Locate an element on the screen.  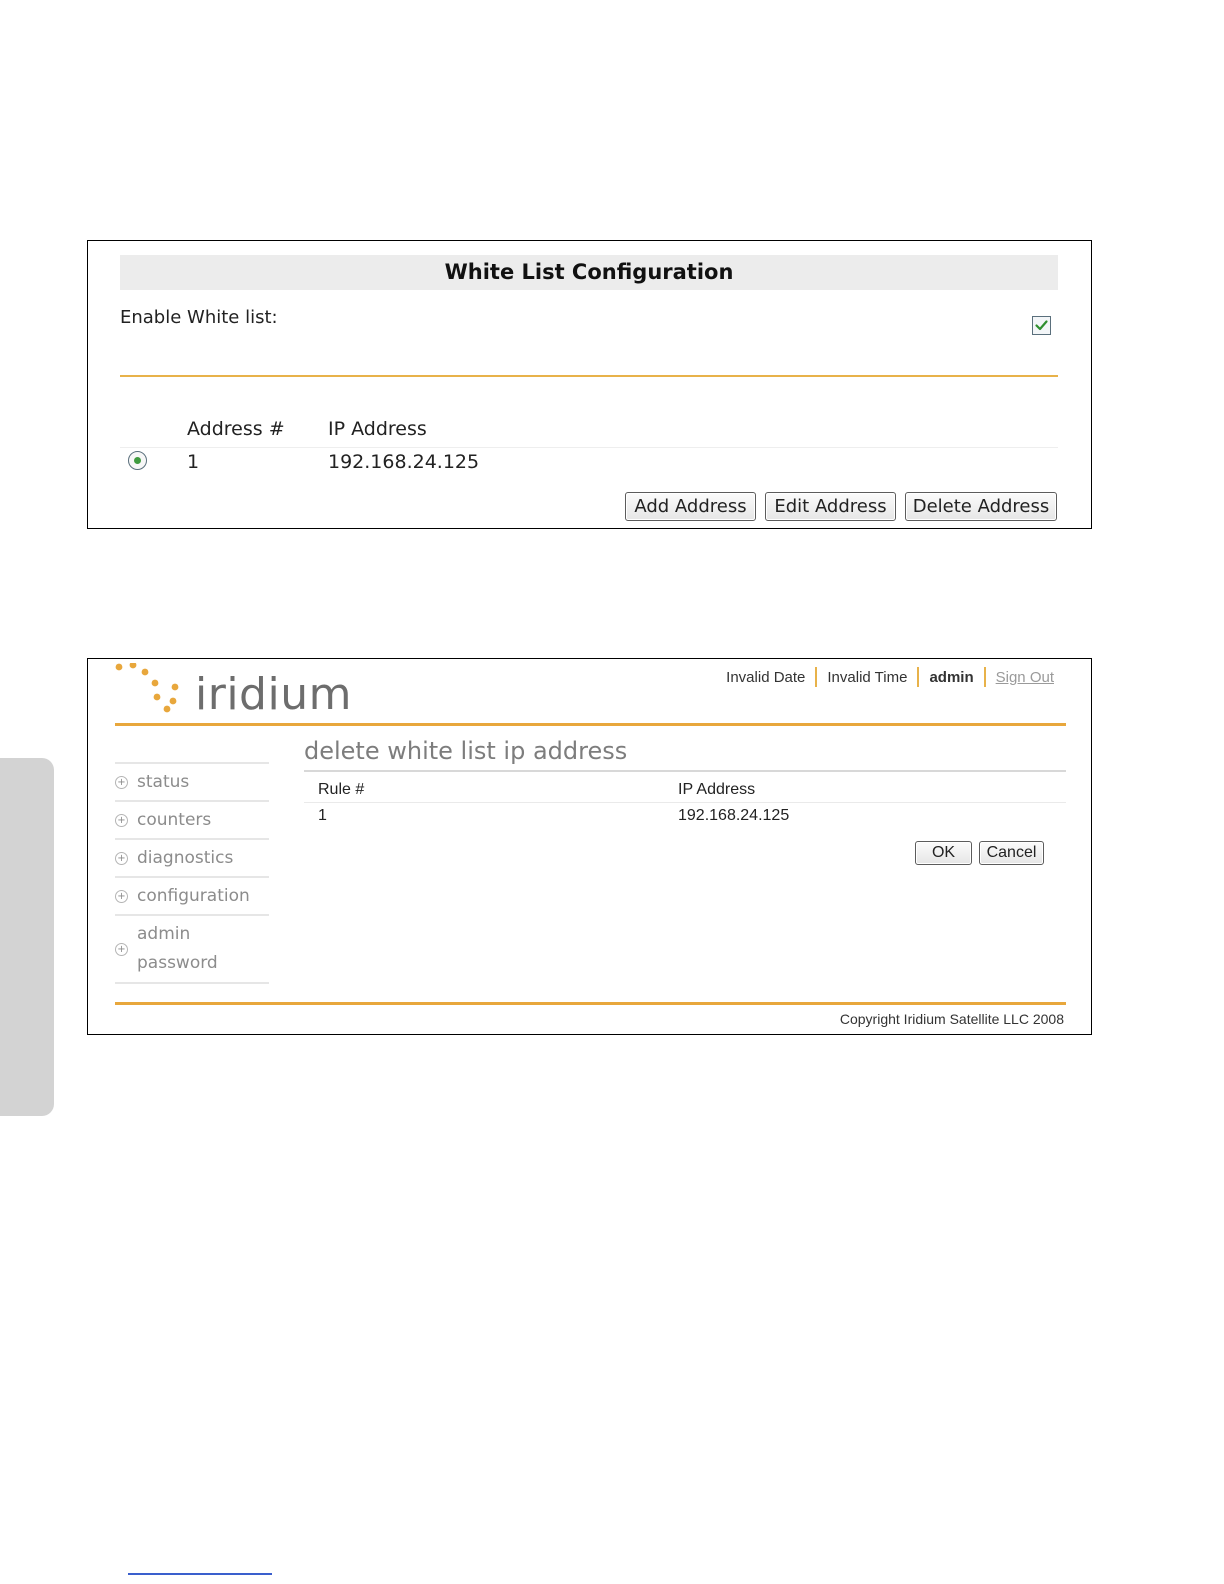
sign-out-link: Sign Out is located at coordinates (1020, 677).